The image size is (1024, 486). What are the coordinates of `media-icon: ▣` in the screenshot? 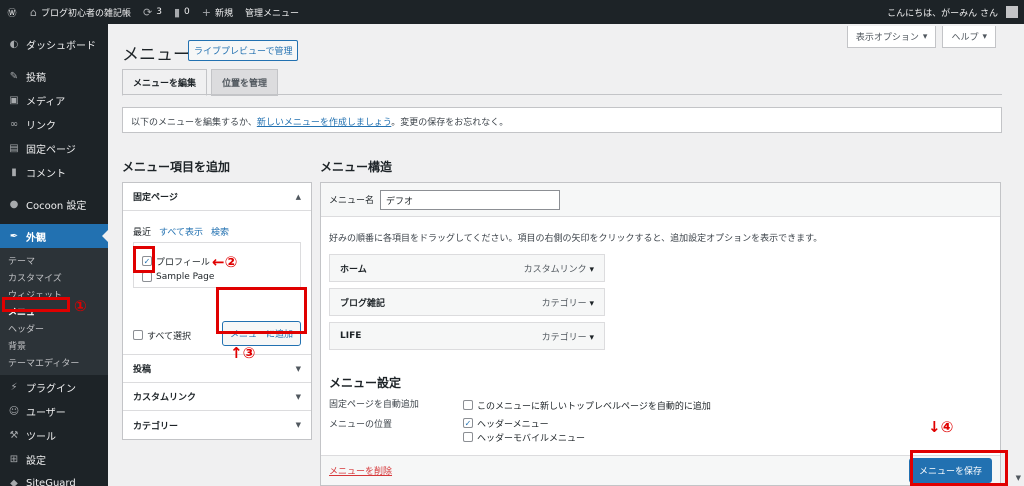 It's located at (14, 100).